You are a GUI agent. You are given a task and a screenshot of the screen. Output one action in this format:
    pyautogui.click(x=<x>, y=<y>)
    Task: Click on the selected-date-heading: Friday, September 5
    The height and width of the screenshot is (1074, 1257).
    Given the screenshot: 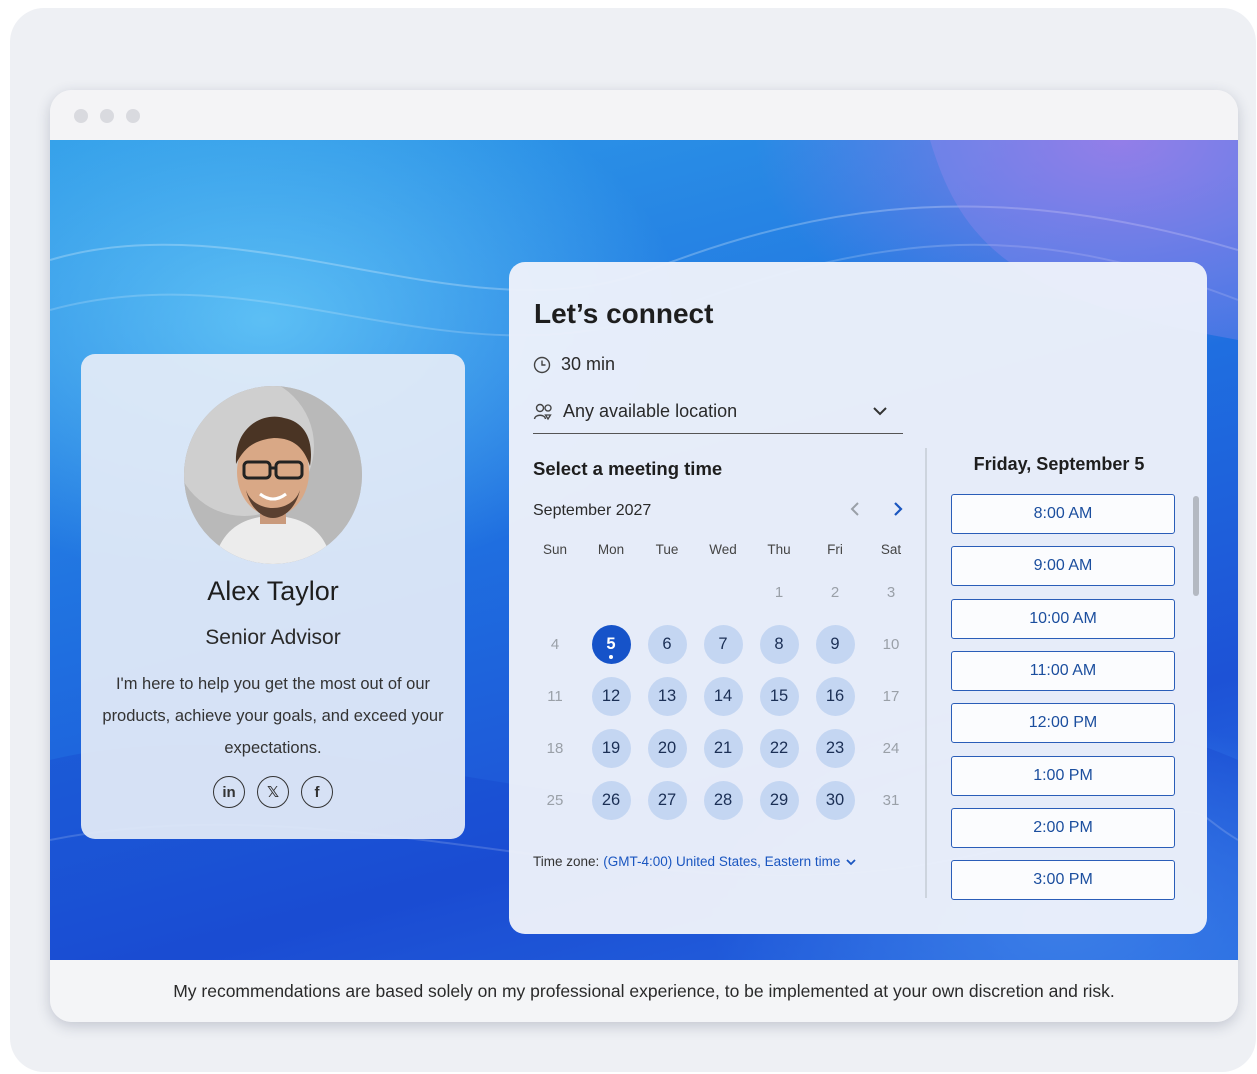 What is the action you would take?
    pyautogui.click(x=1059, y=464)
    